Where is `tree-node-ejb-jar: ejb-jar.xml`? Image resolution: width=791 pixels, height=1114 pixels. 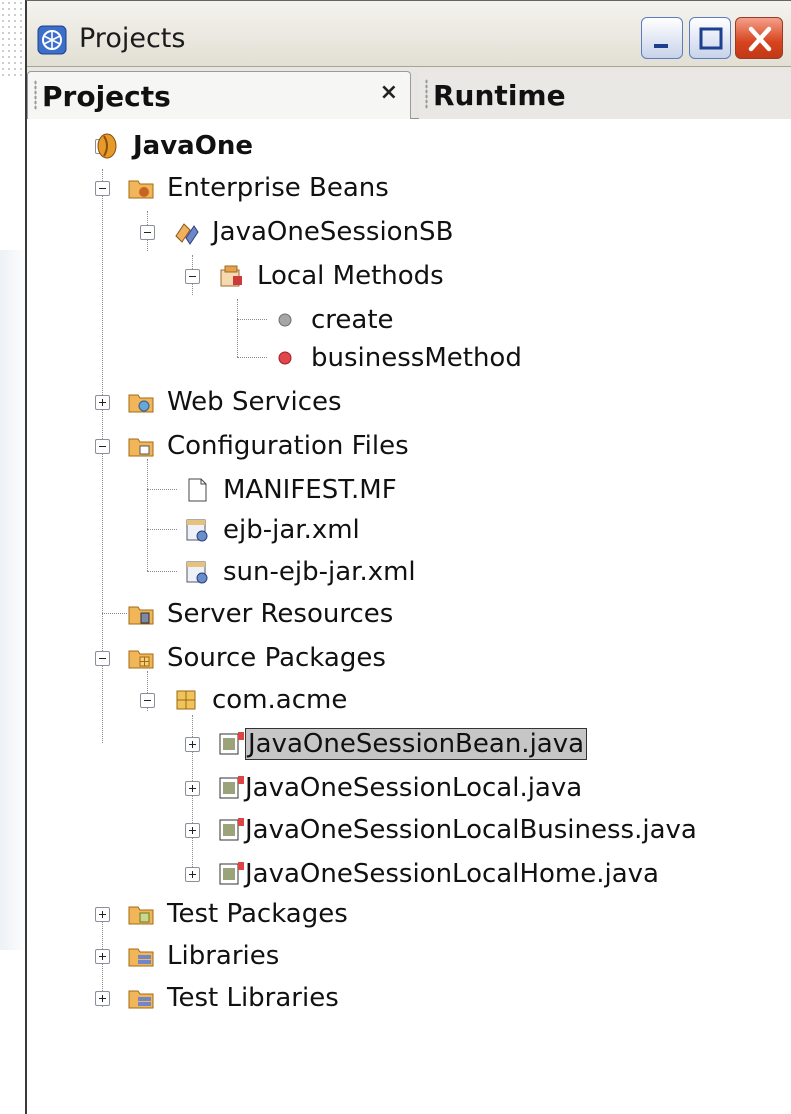
tree-node-ejb-jar: ejb-jar.xml is located at coordinates (271, 530).